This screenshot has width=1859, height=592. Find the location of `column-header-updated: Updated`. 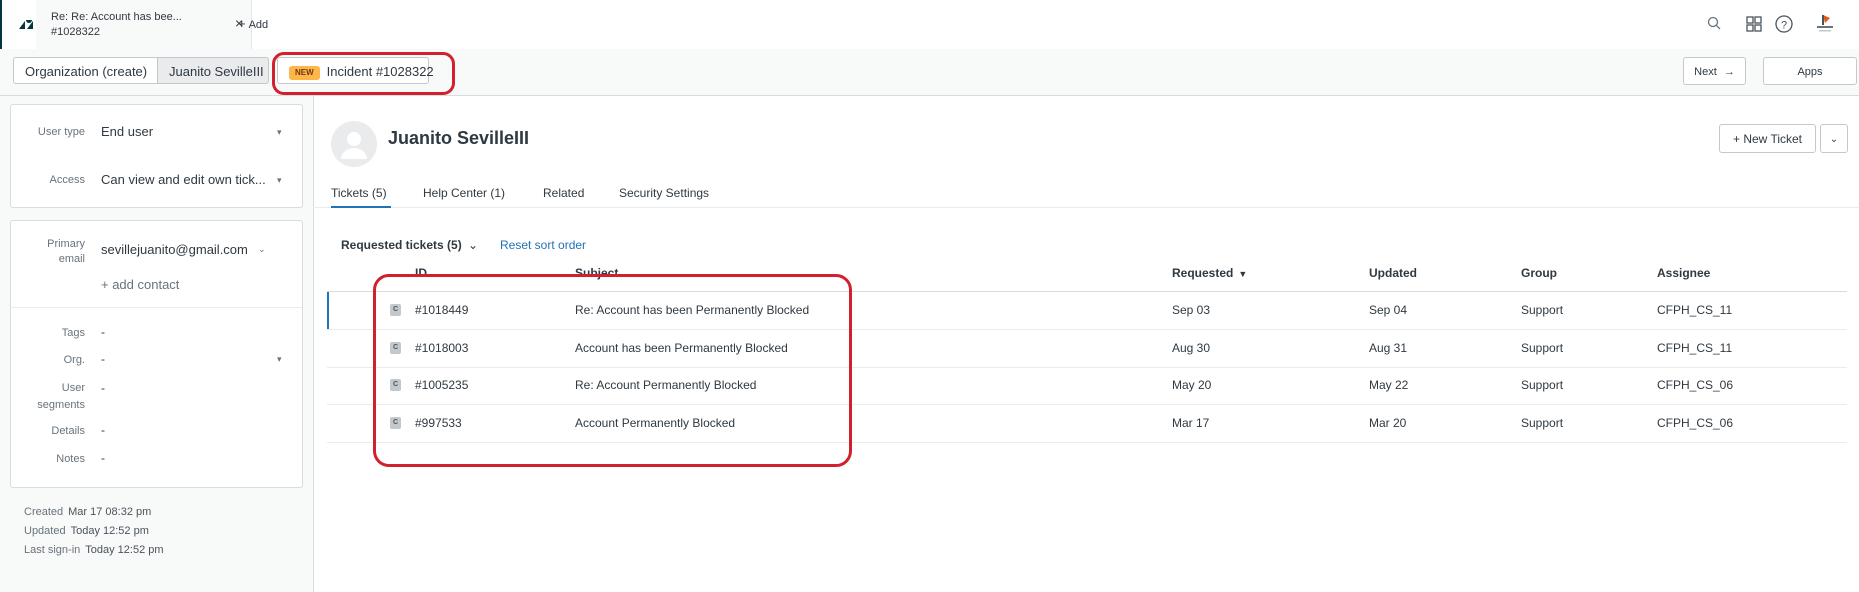

column-header-updated: Updated is located at coordinates (1393, 273).